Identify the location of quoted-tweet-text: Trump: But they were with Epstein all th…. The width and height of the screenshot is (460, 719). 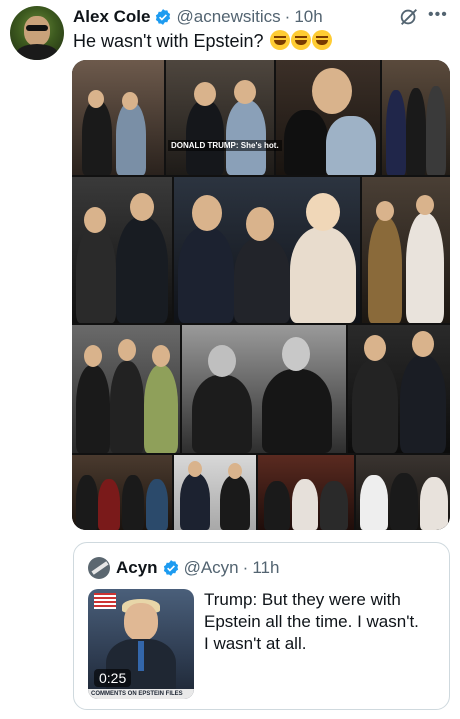
(311, 621).